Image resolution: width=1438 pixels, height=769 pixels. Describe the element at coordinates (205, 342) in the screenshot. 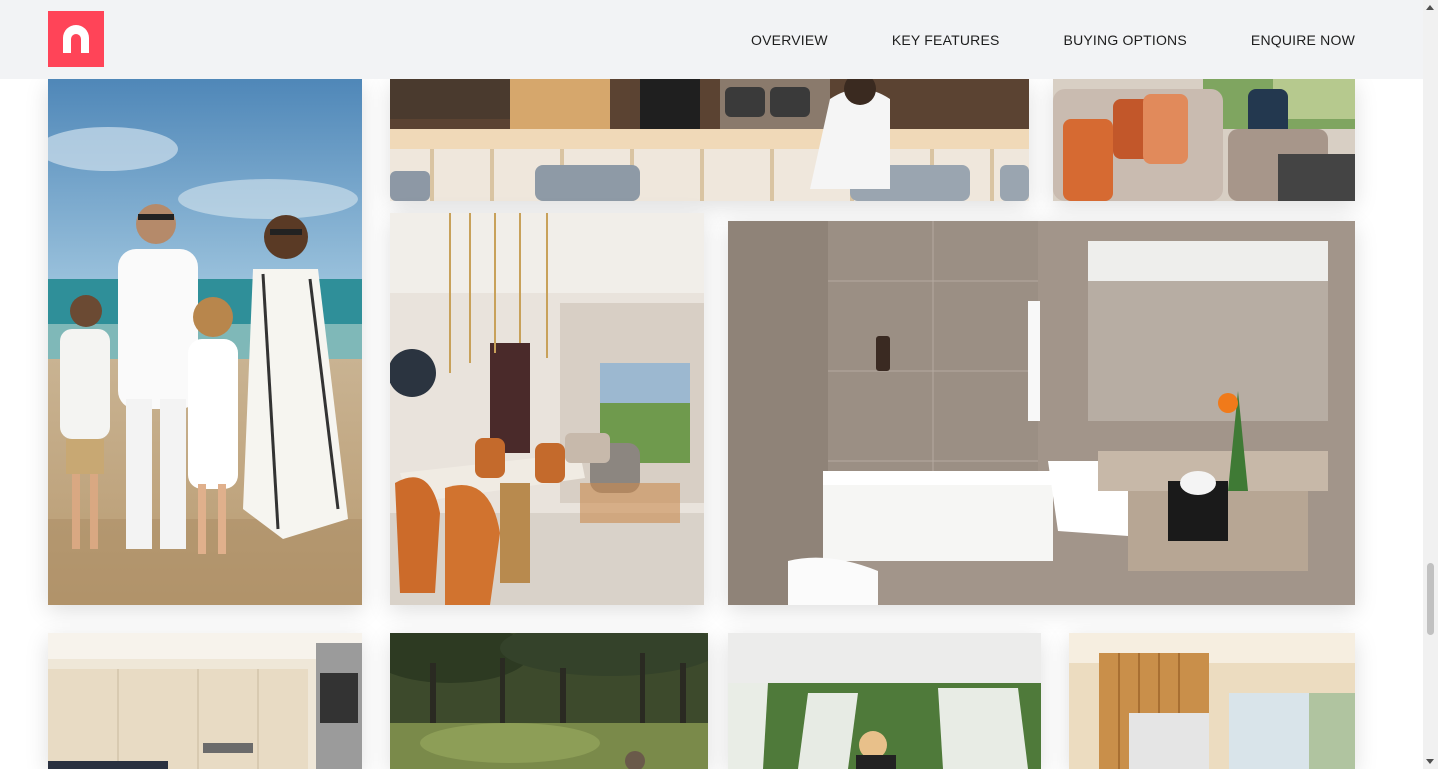

I see `gallery-photo-beach-family` at that location.